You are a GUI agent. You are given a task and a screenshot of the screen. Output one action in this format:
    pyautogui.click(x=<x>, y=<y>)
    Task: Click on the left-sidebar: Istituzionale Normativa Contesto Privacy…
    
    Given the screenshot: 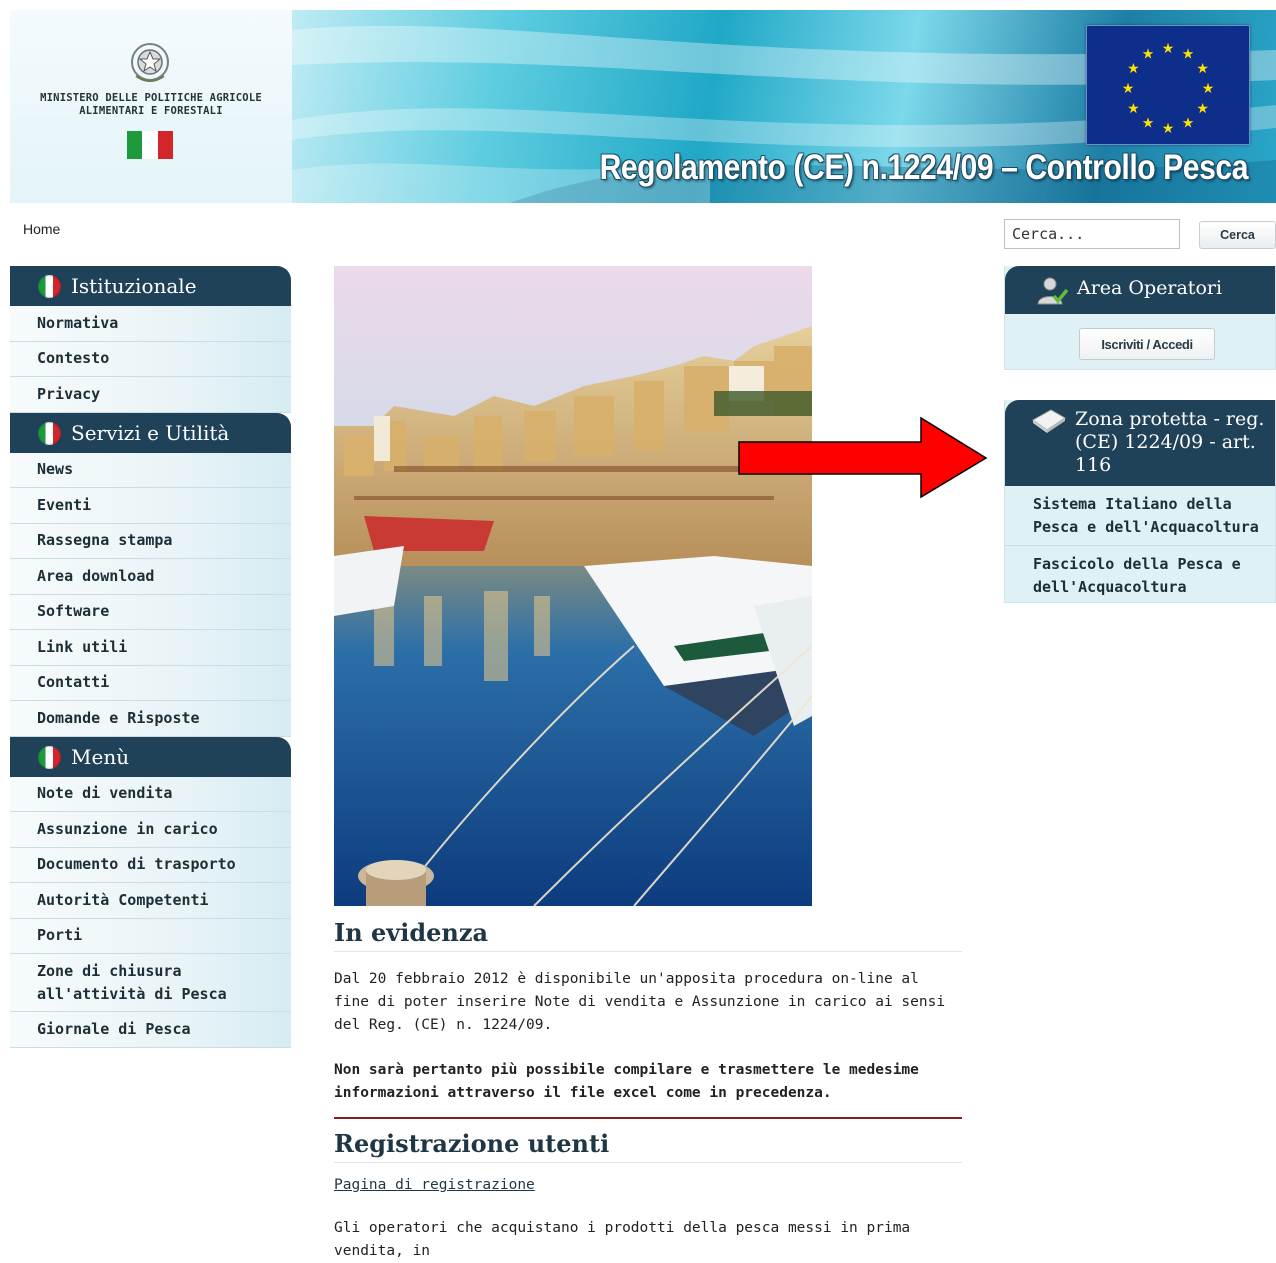 What is the action you would take?
    pyautogui.click(x=150, y=657)
    